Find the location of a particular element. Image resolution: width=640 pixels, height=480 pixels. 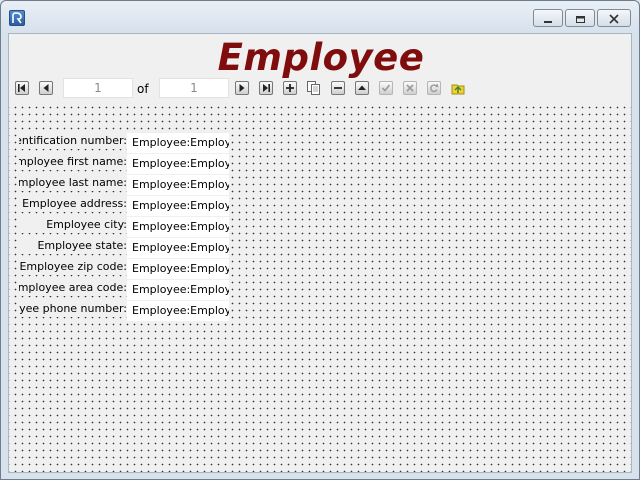

phone-number-field: Employee:Employee is located at coordinates (178, 311).